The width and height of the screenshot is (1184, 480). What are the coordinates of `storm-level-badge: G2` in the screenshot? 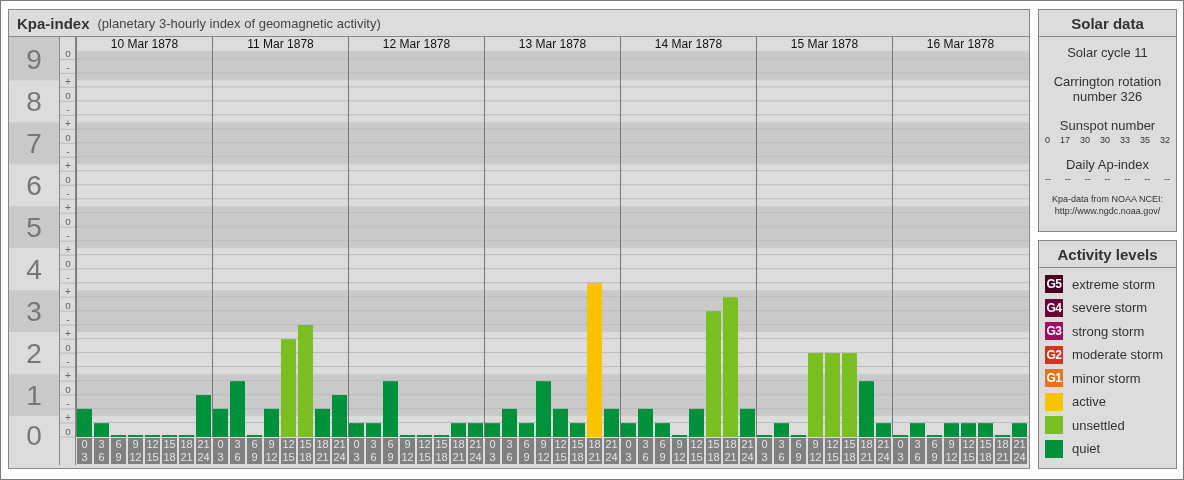 It's located at (1054, 354).